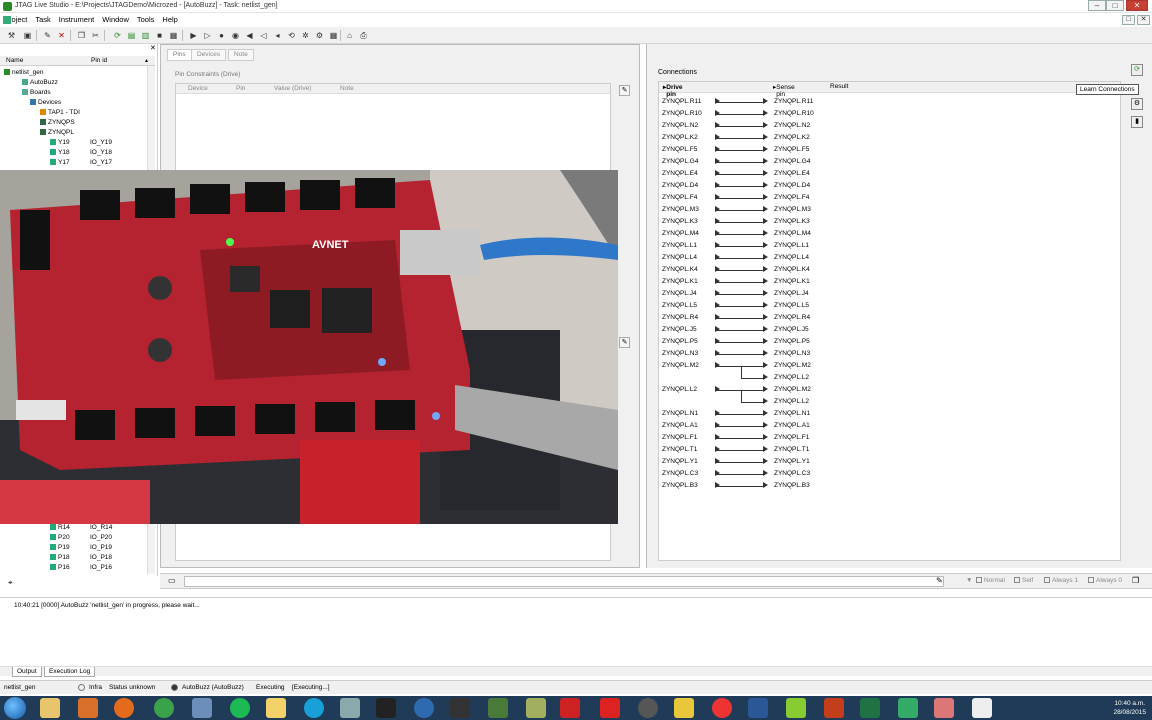  I want to click on connection-row: ZYNQPL.F5 ZYNQPL.F5, so click(809, 150).